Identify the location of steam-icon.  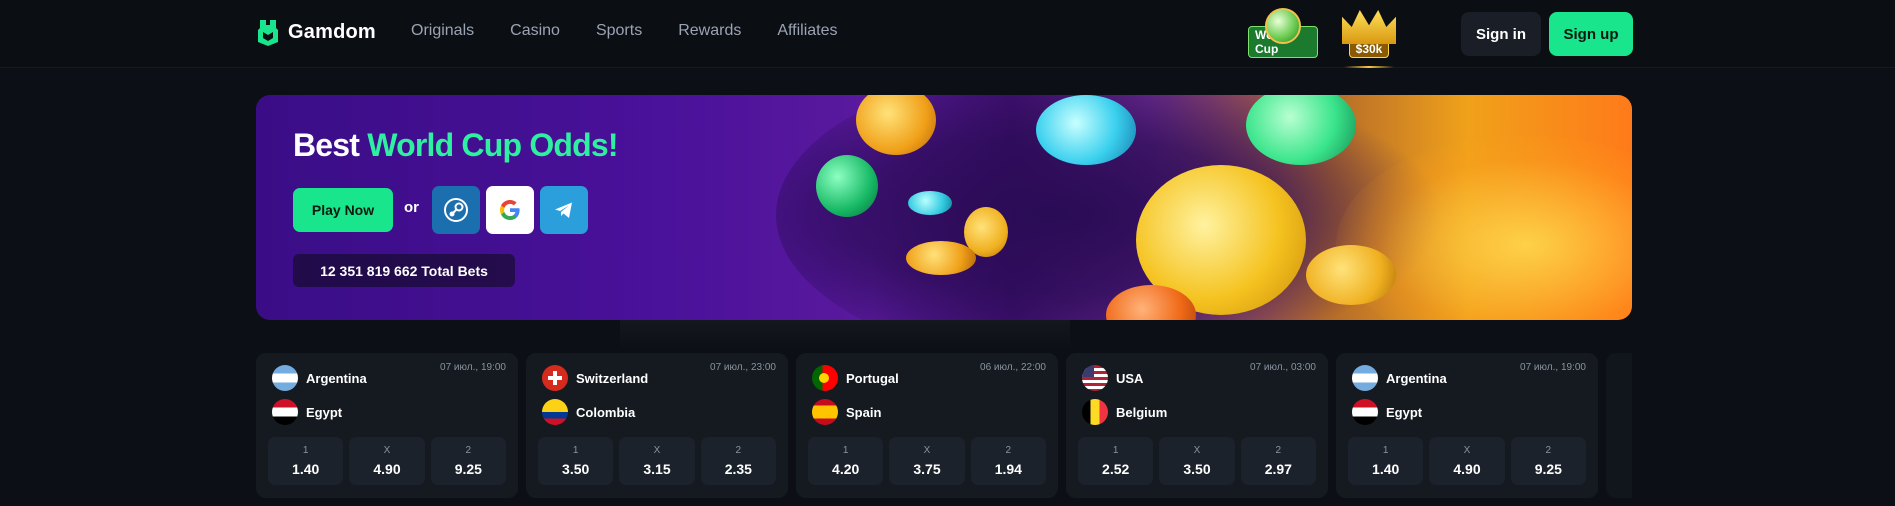
(456, 210).